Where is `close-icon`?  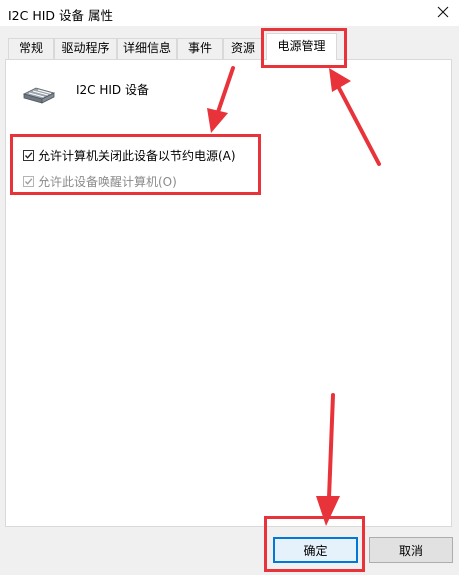
close-icon is located at coordinates (443, 12).